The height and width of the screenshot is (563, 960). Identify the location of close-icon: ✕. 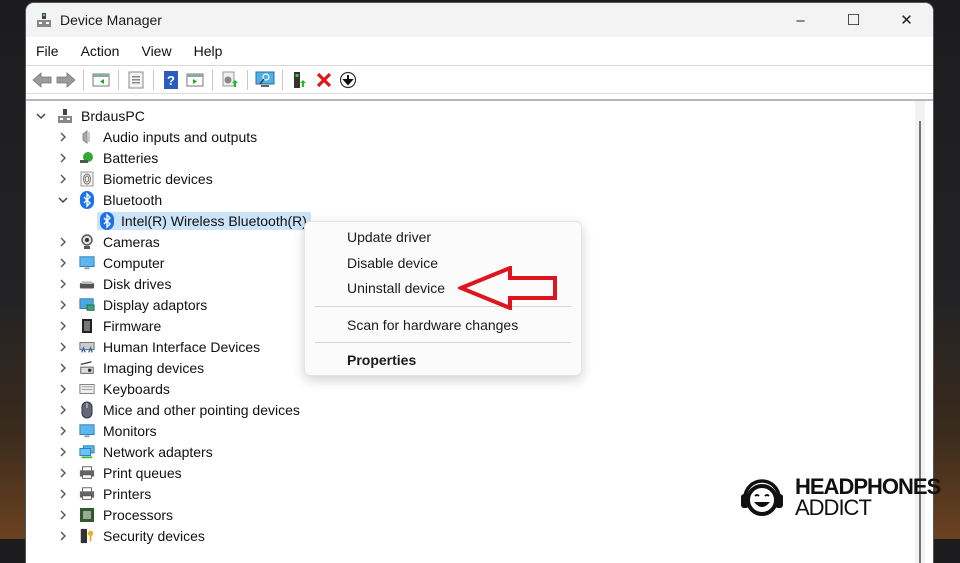
(906, 20).